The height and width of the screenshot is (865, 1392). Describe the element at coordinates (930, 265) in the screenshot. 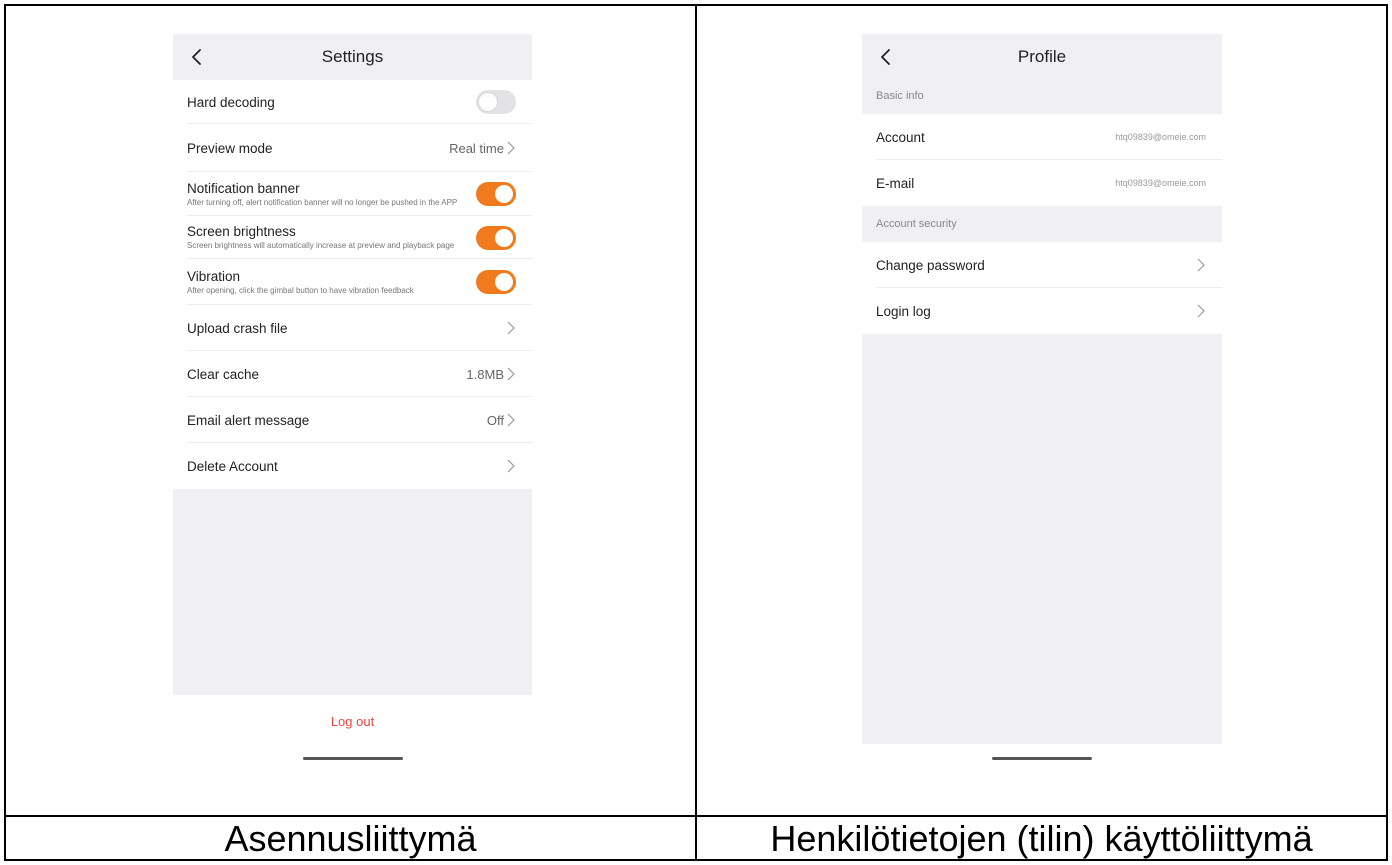

I see `change-password-label: Change password` at that location.